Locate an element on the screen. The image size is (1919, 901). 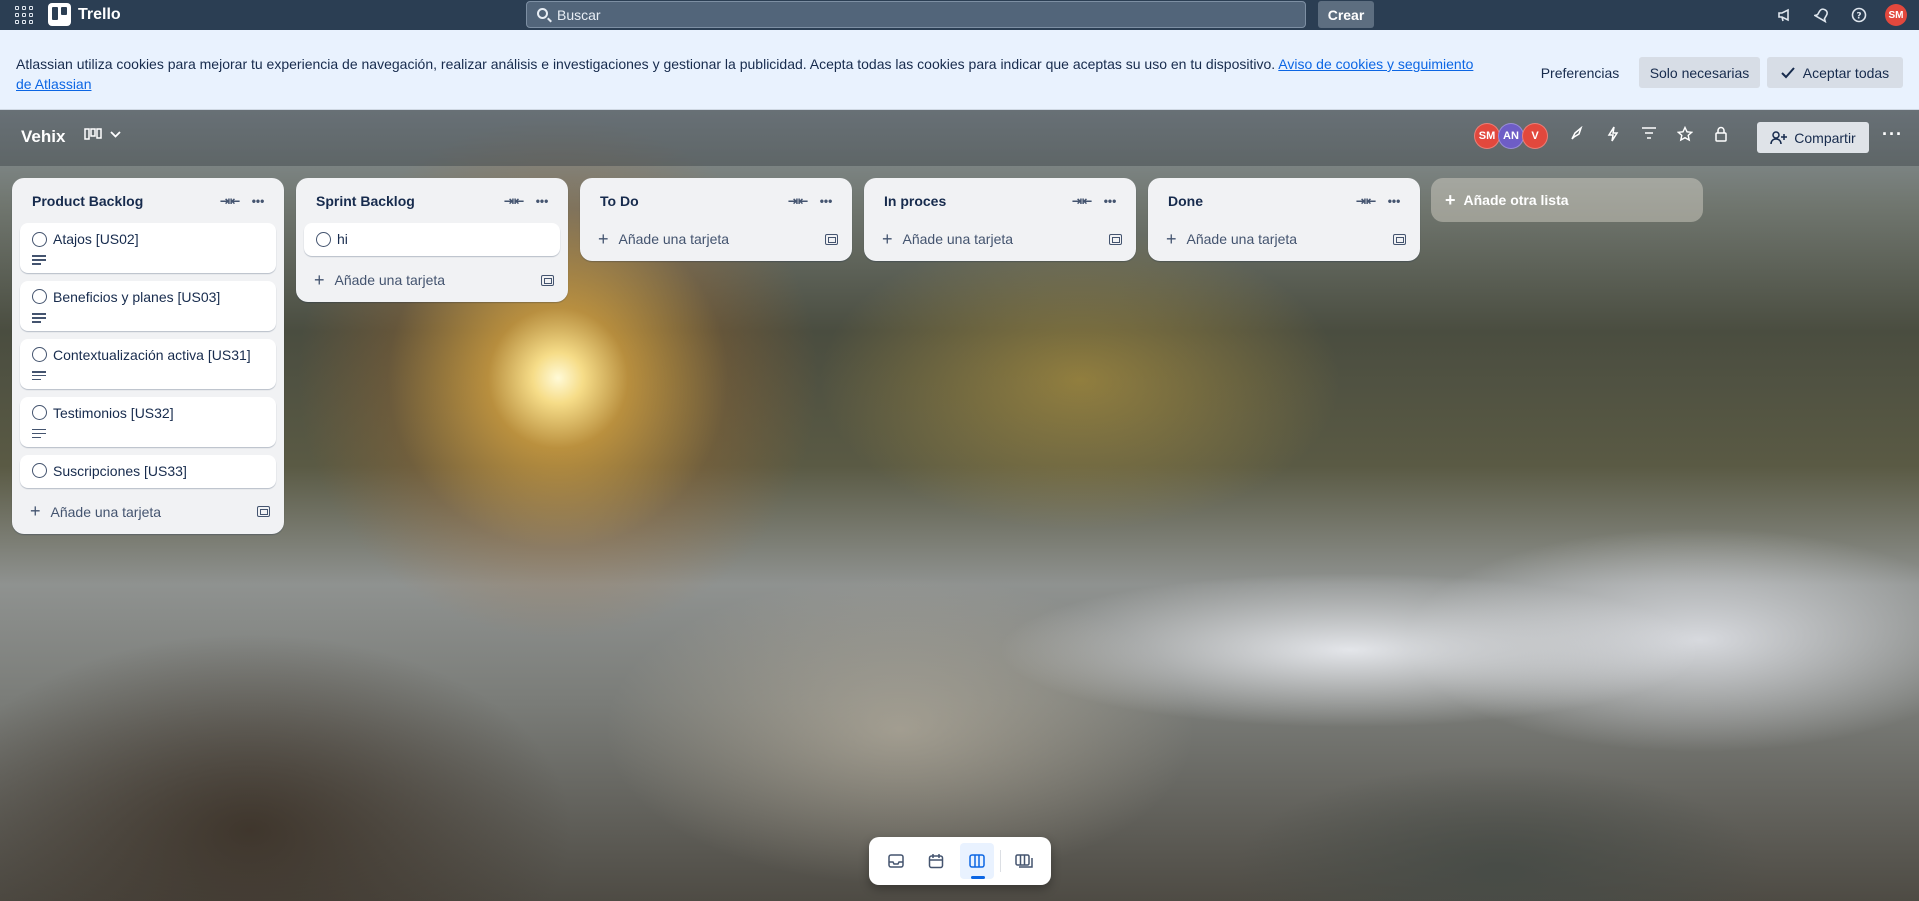
member-avatar: AN is located at coordinates (1511, 136).